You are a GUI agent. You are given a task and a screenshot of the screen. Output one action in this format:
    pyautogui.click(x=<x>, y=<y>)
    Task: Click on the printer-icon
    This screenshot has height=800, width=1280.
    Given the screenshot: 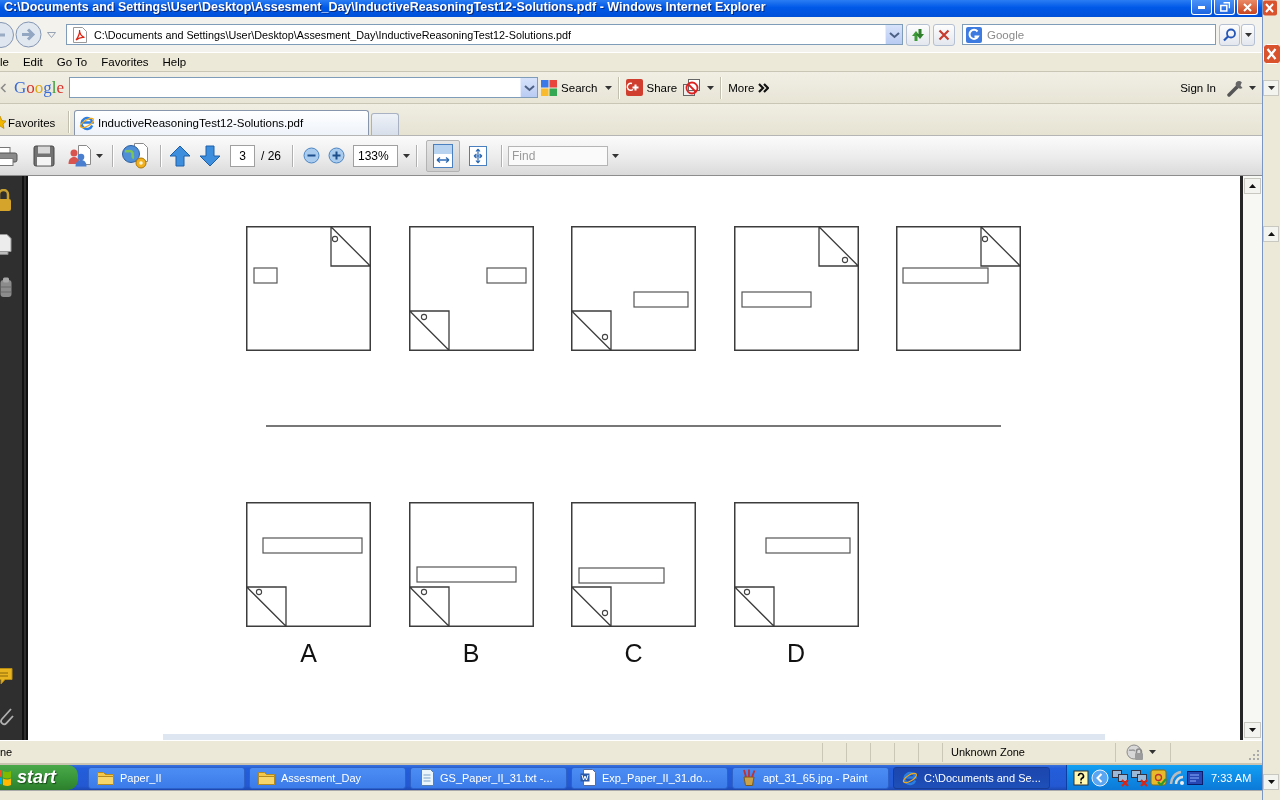 What is the action you would take?
    pyautogui.click(x=9, y=155)
    